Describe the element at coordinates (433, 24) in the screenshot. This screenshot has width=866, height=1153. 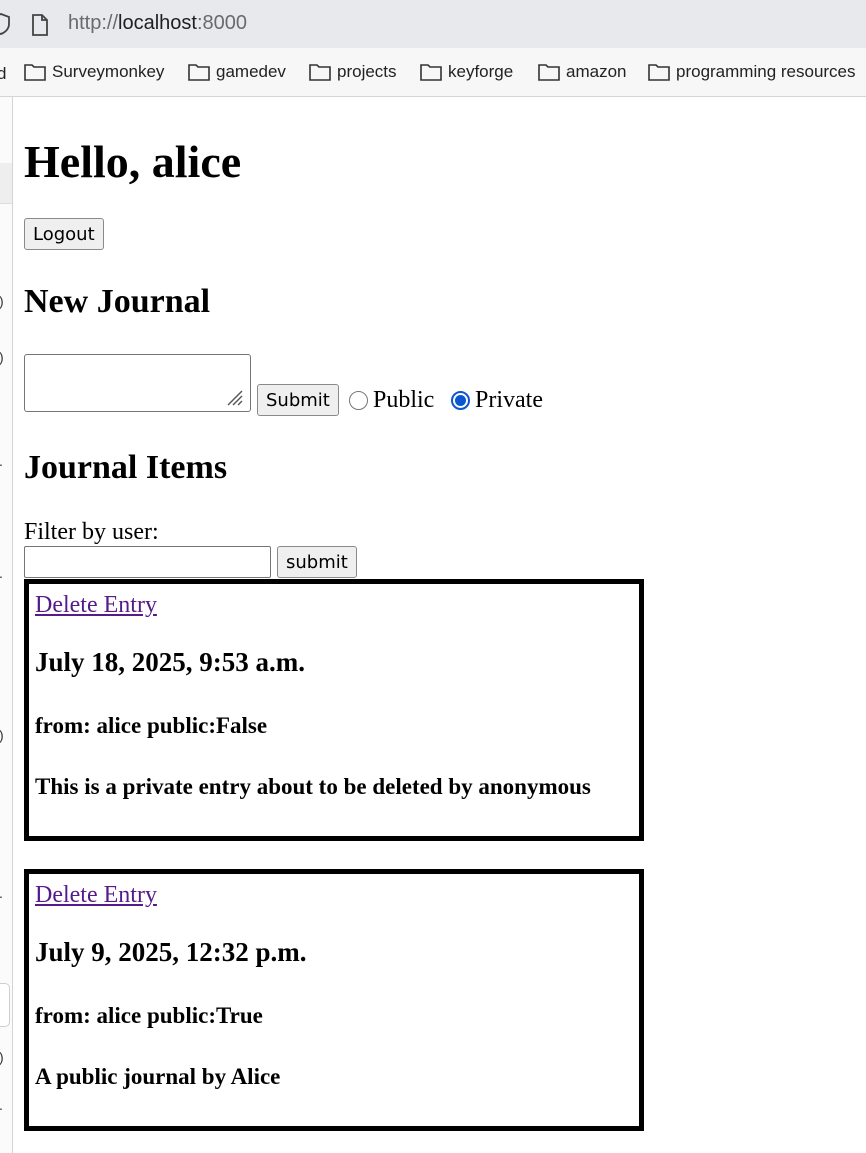
I see `address-bar: http://localhost:8000` at that location.